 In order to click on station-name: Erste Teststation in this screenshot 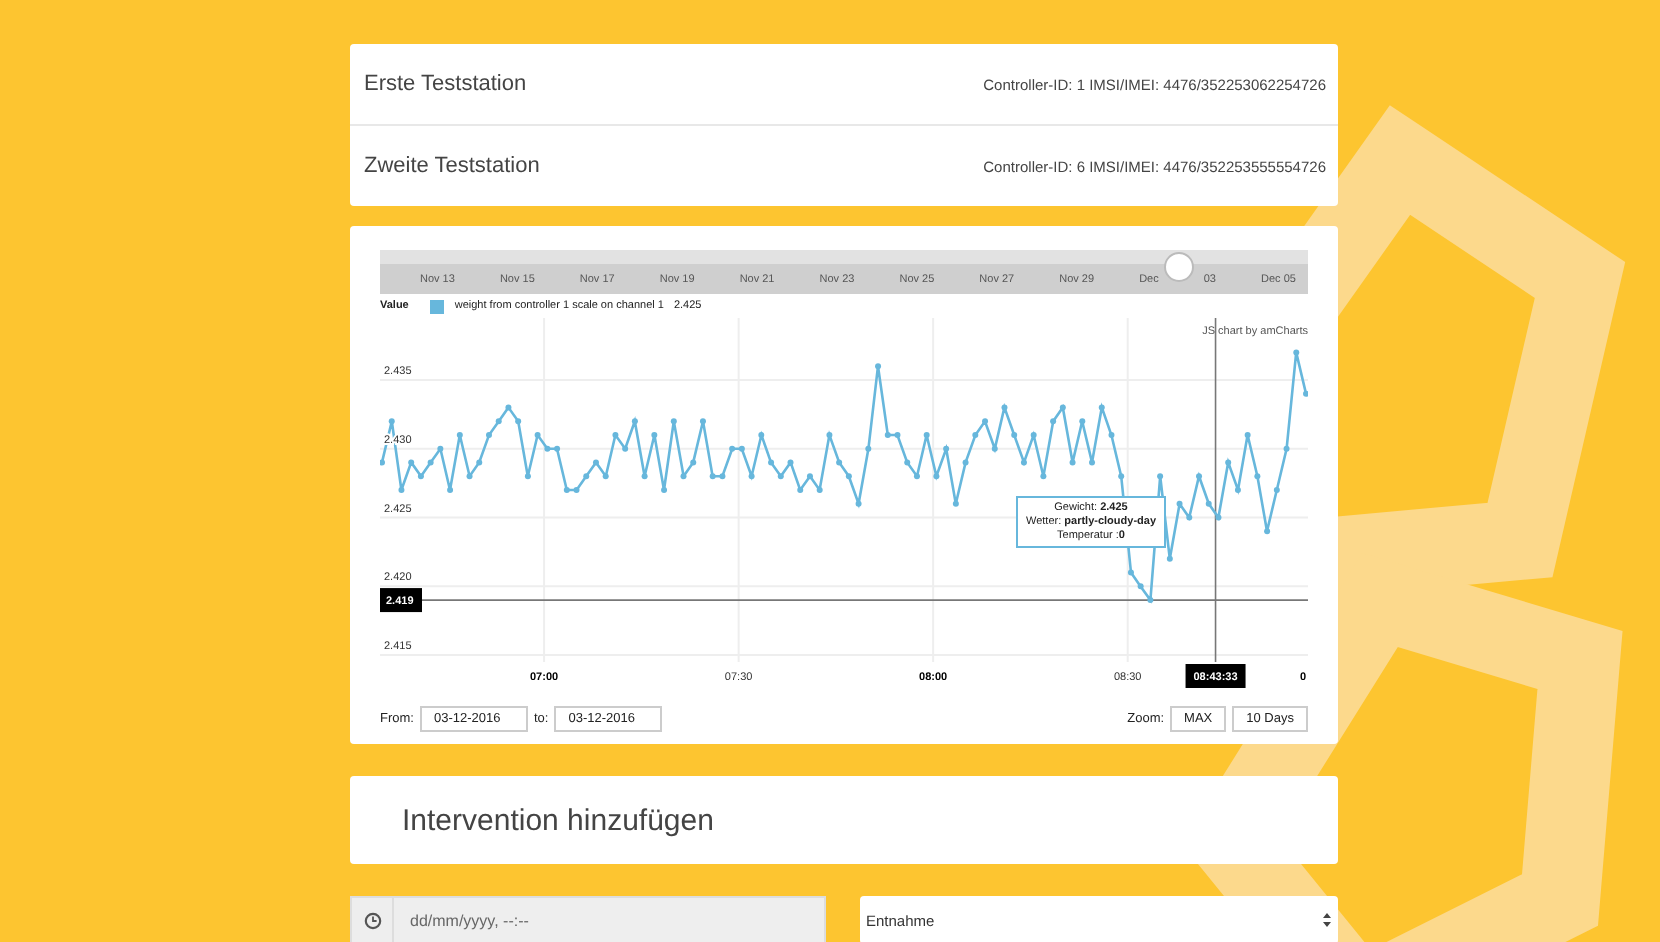, I will do `click(445, 84)`.